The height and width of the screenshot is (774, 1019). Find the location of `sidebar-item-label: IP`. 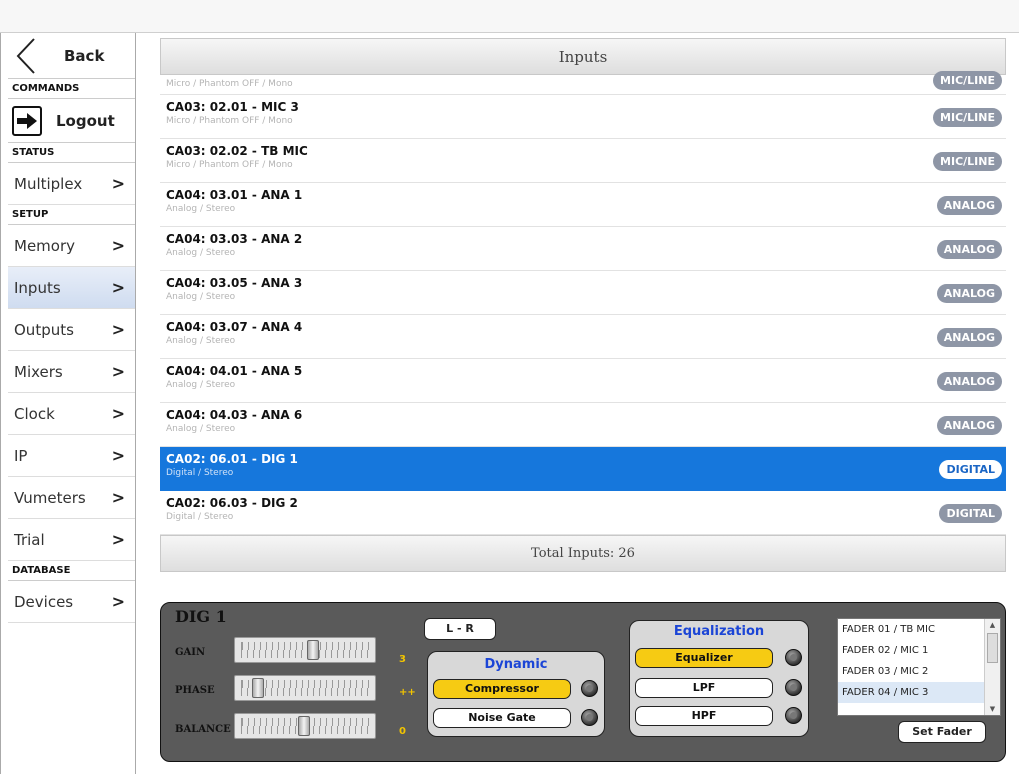

sidebar-item-label: IP is located at coordinates (21, 455).